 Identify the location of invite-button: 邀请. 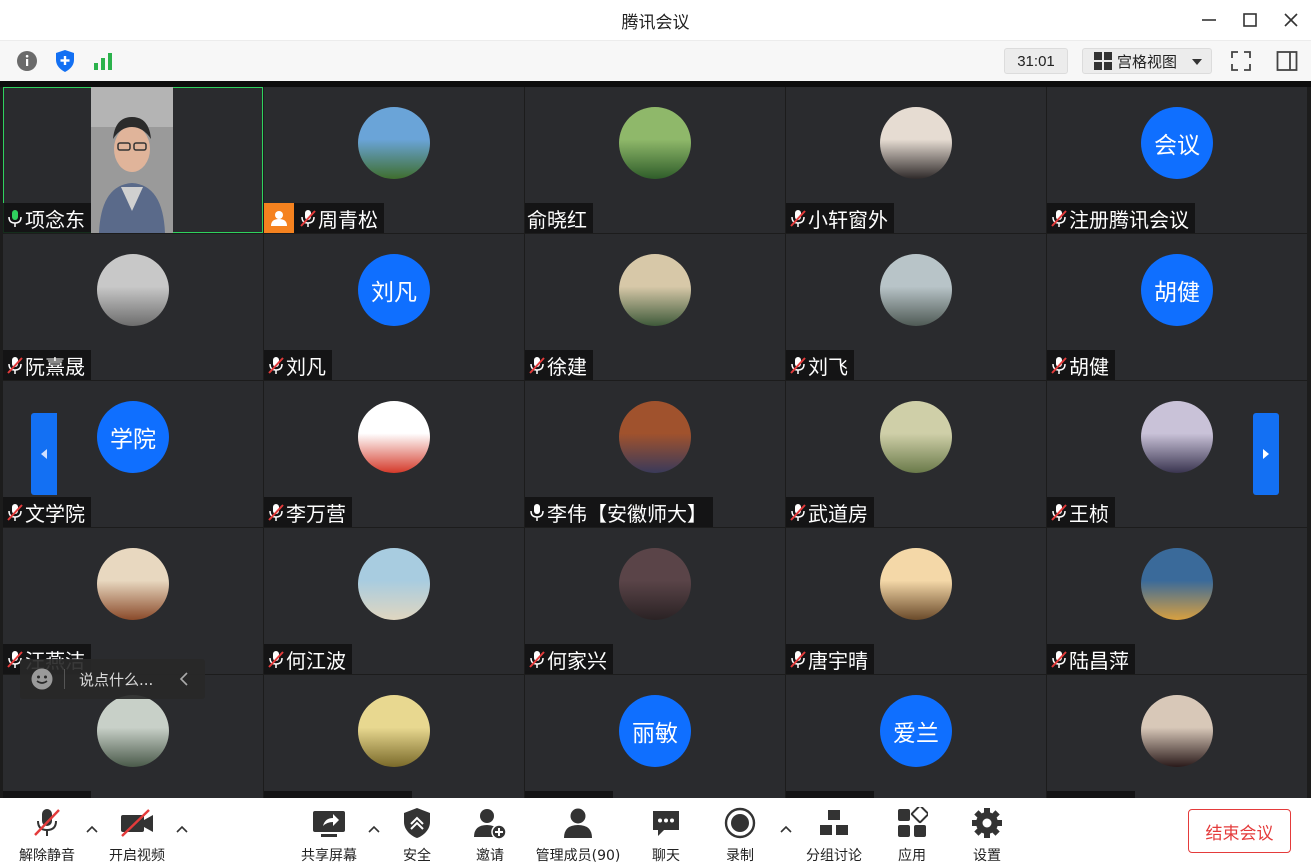
(490, 835).